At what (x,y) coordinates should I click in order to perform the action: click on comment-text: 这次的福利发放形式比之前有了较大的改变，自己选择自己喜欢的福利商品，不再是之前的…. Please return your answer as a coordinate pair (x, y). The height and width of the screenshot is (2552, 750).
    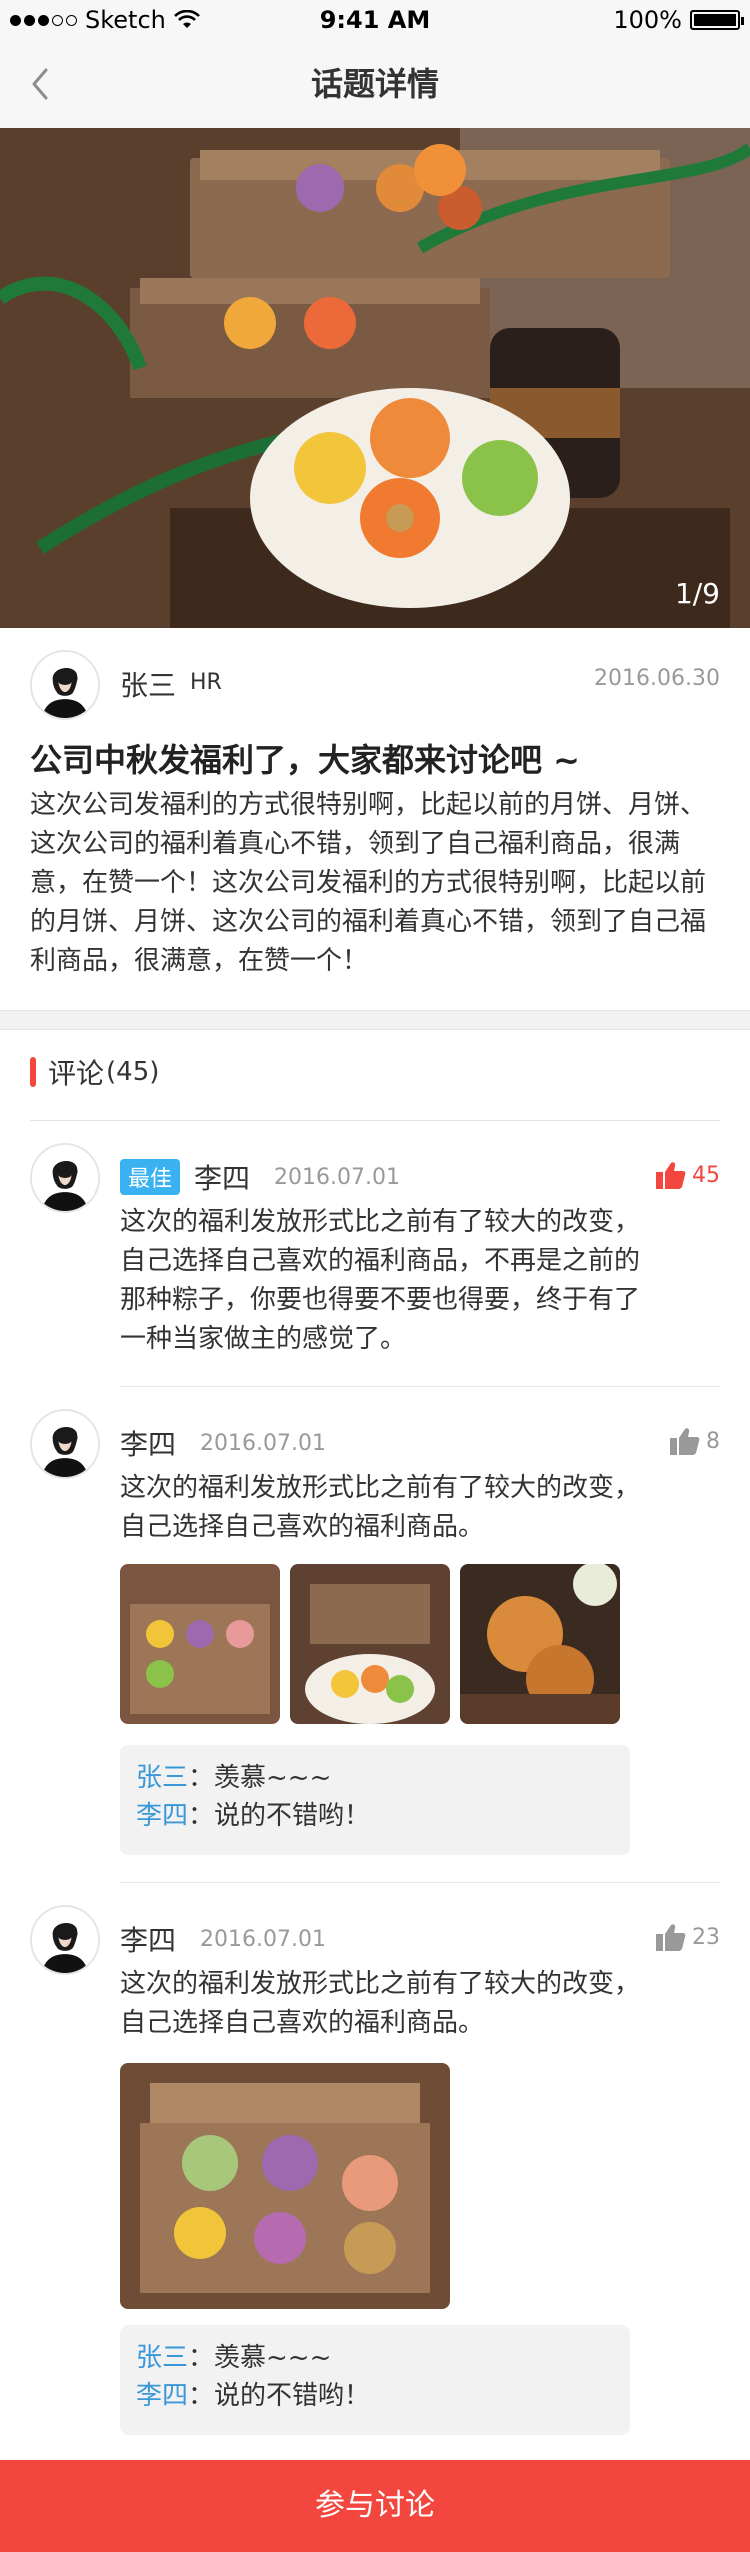
    Looking at the image, I should click on (380, 1280).